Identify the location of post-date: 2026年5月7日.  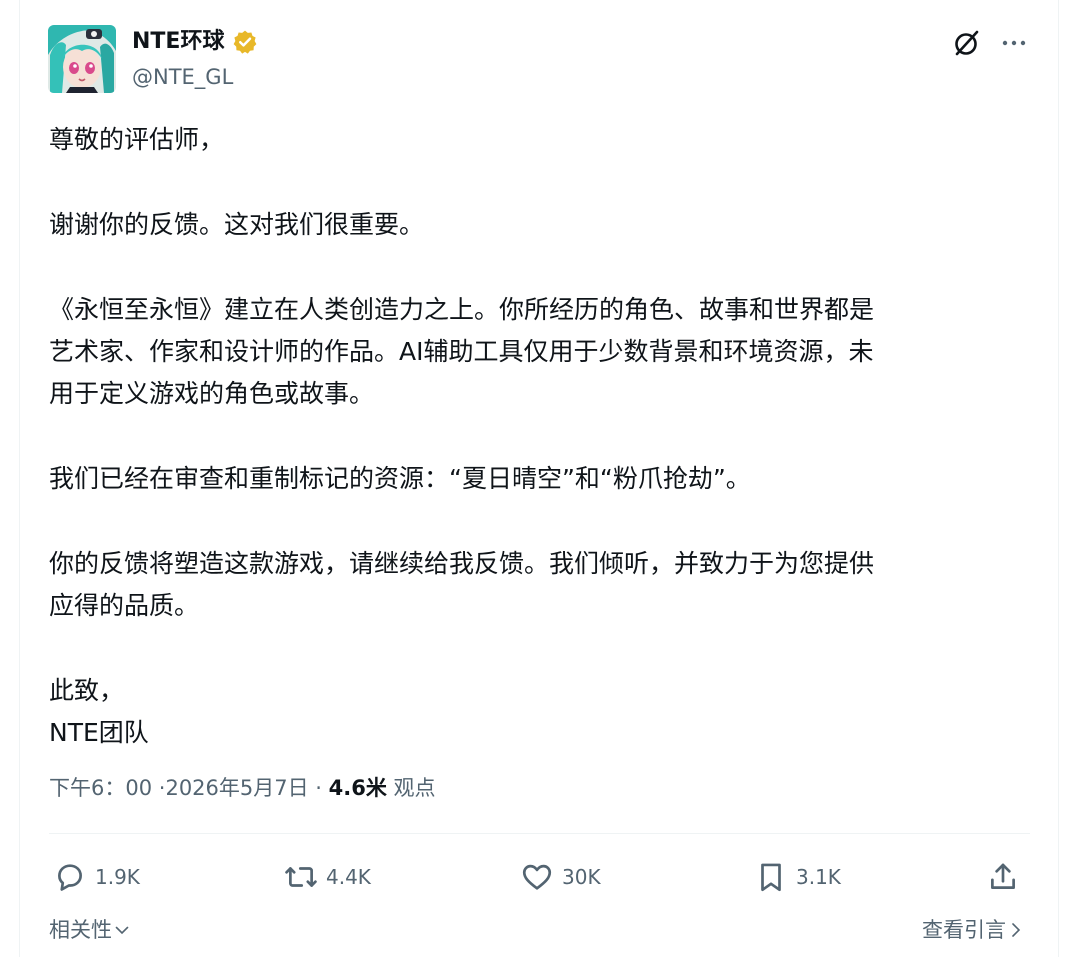
(236, 788).